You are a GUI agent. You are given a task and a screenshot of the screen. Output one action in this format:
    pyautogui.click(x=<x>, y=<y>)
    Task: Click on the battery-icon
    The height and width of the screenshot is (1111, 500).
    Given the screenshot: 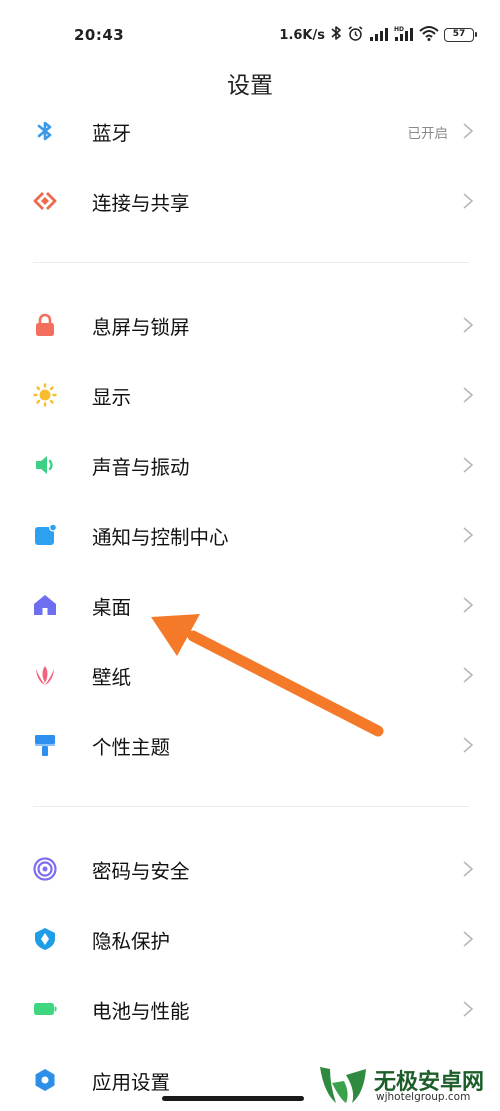 What is the action you would take?
    pyautogui.click(x=45, y=1009)
    